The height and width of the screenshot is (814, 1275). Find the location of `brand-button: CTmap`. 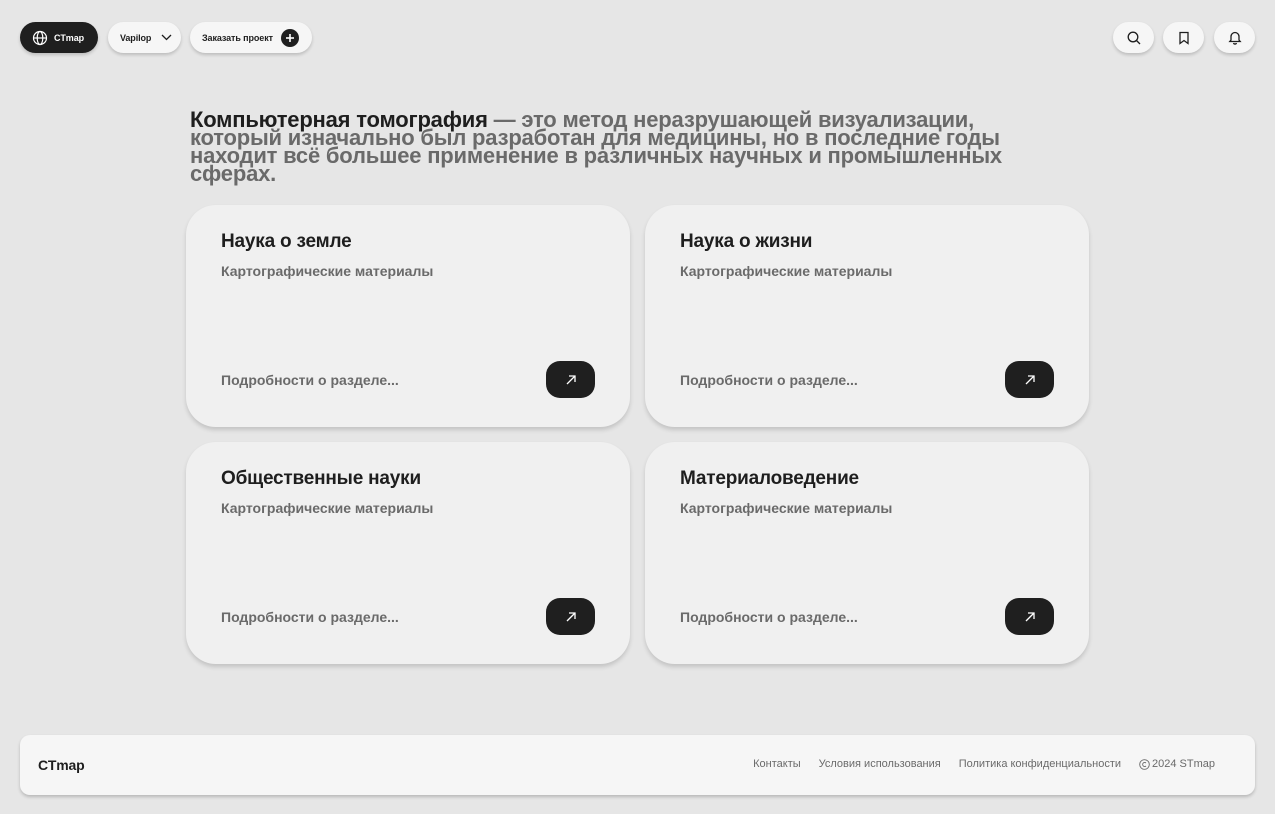

brand-button: CTmap is located at coordinates (59, 37).